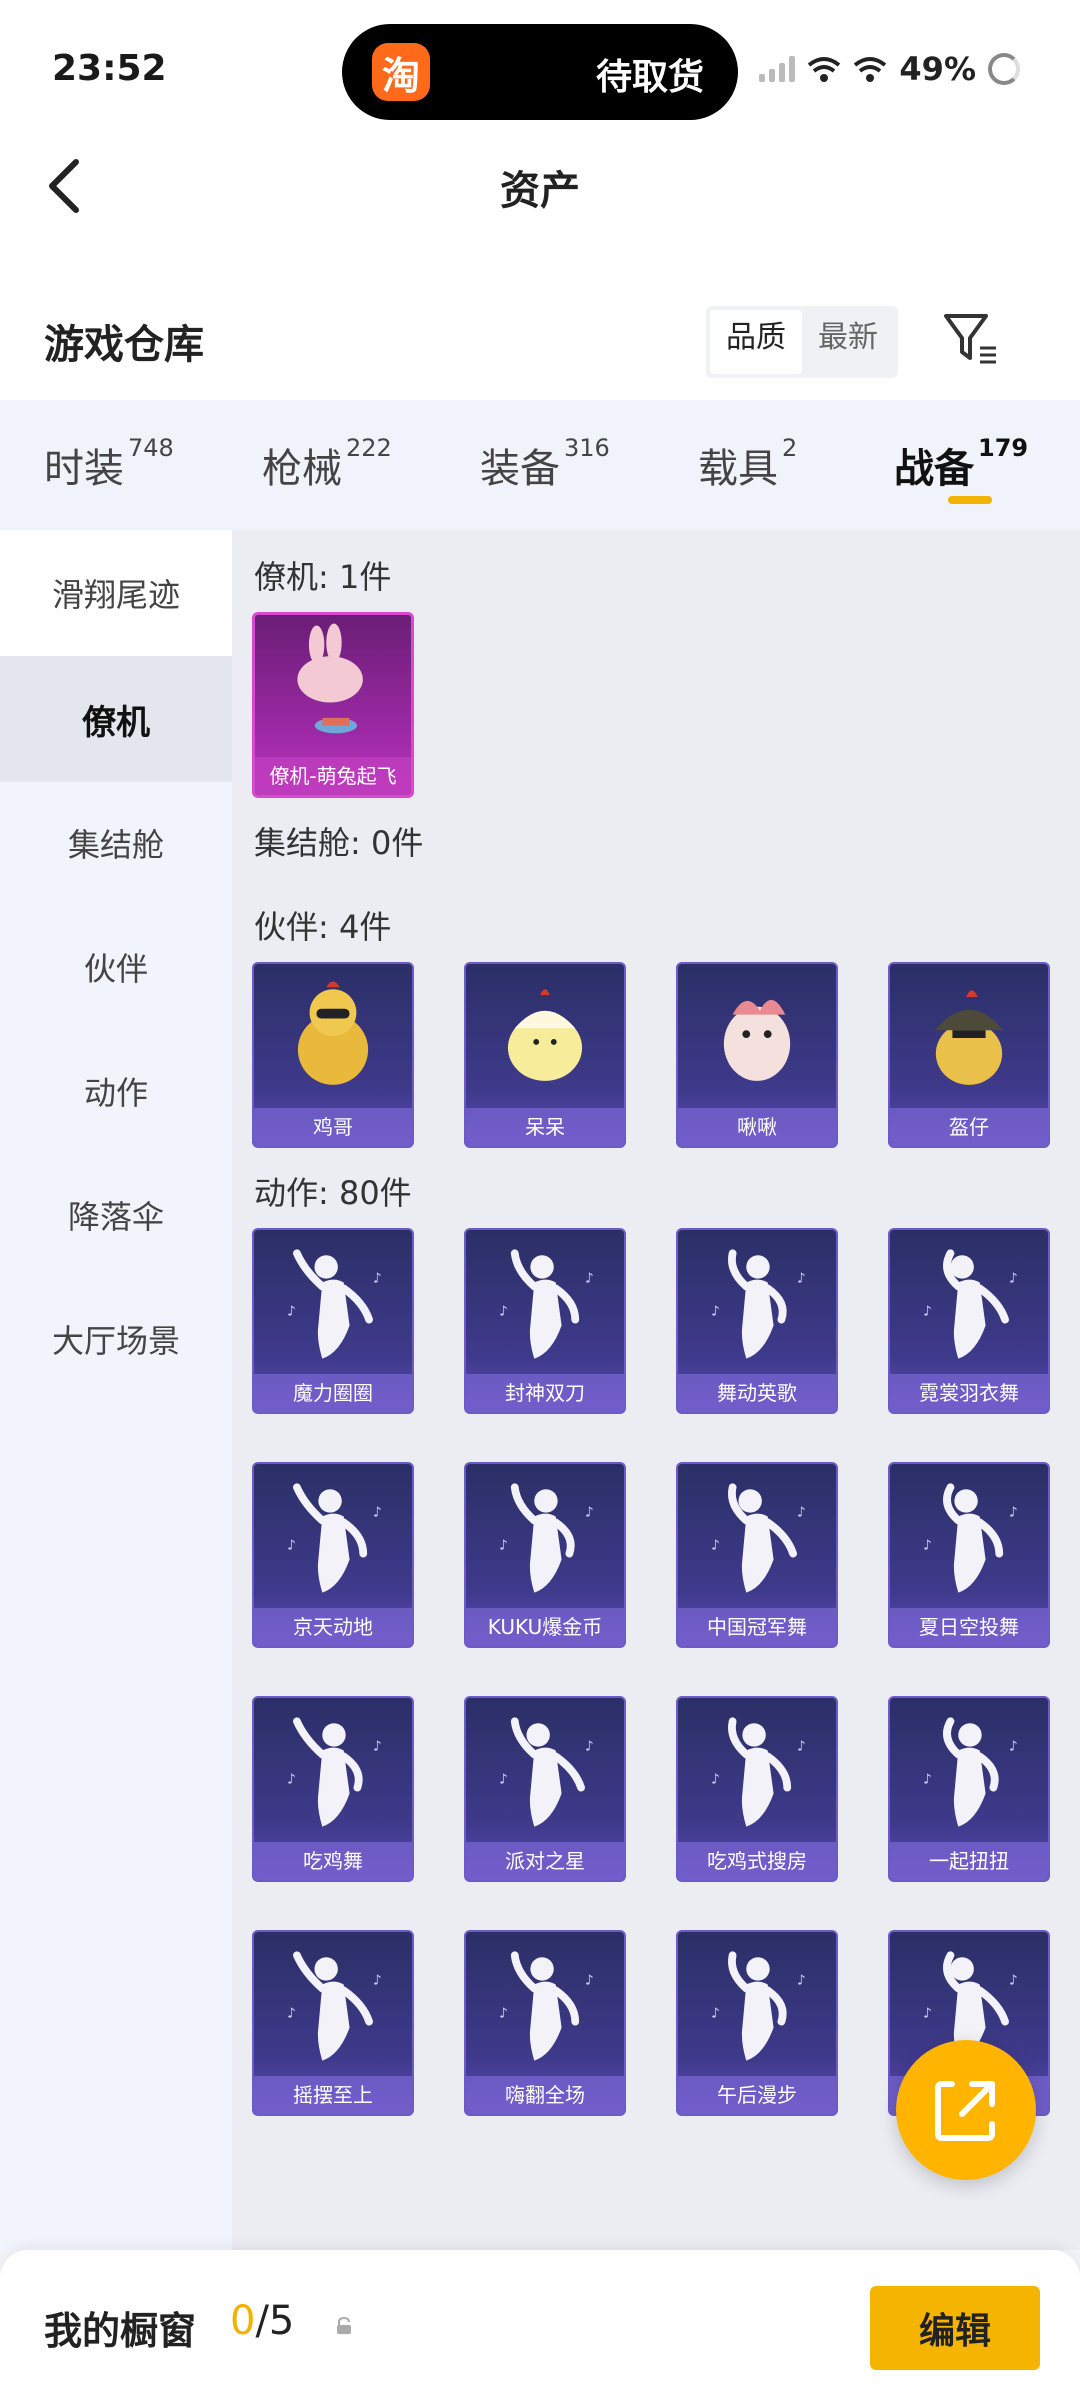 The height and width of the screenshot is (2400, 1080). What do you see at coordinates (757, 1127) in the screenshot?
I see `item-name: 啾啾` at bounding box center [757, 1127].